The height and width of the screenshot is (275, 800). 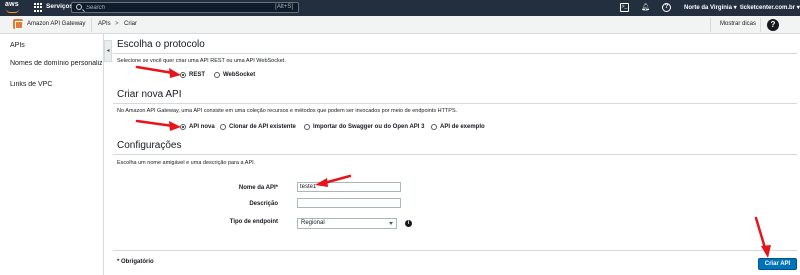 What do you see at coordinates (347, 223) in the screenshot?
I see `endpoint-type-select: Regional` at bounding box center [347, 223].